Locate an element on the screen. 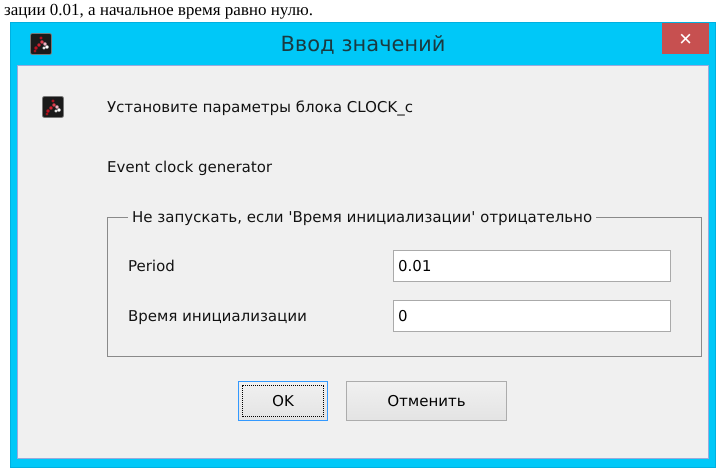  message-text: Установите параметры блока CLOCK_c is located at coordinates (260, 107).